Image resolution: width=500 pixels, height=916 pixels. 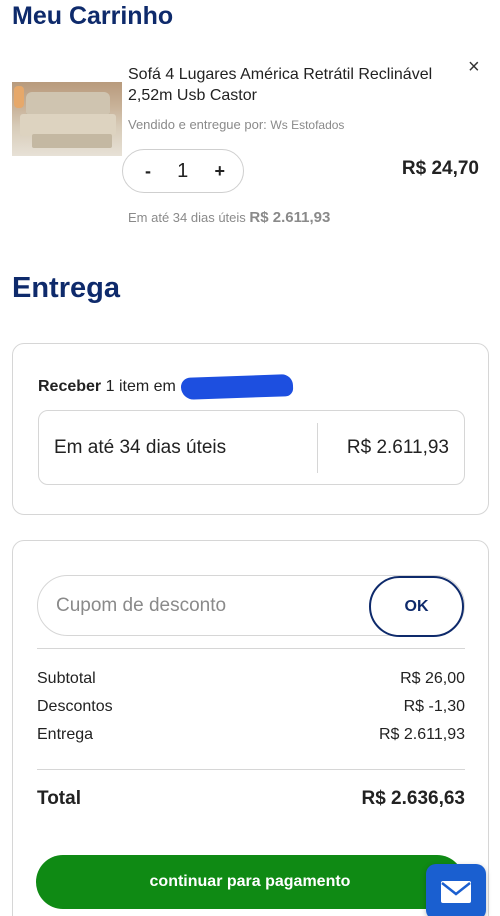 What do you see at coordinates (72, 141) in the screenshot?
I see `product-image-sofa-front` at bounding box center [72, 141].